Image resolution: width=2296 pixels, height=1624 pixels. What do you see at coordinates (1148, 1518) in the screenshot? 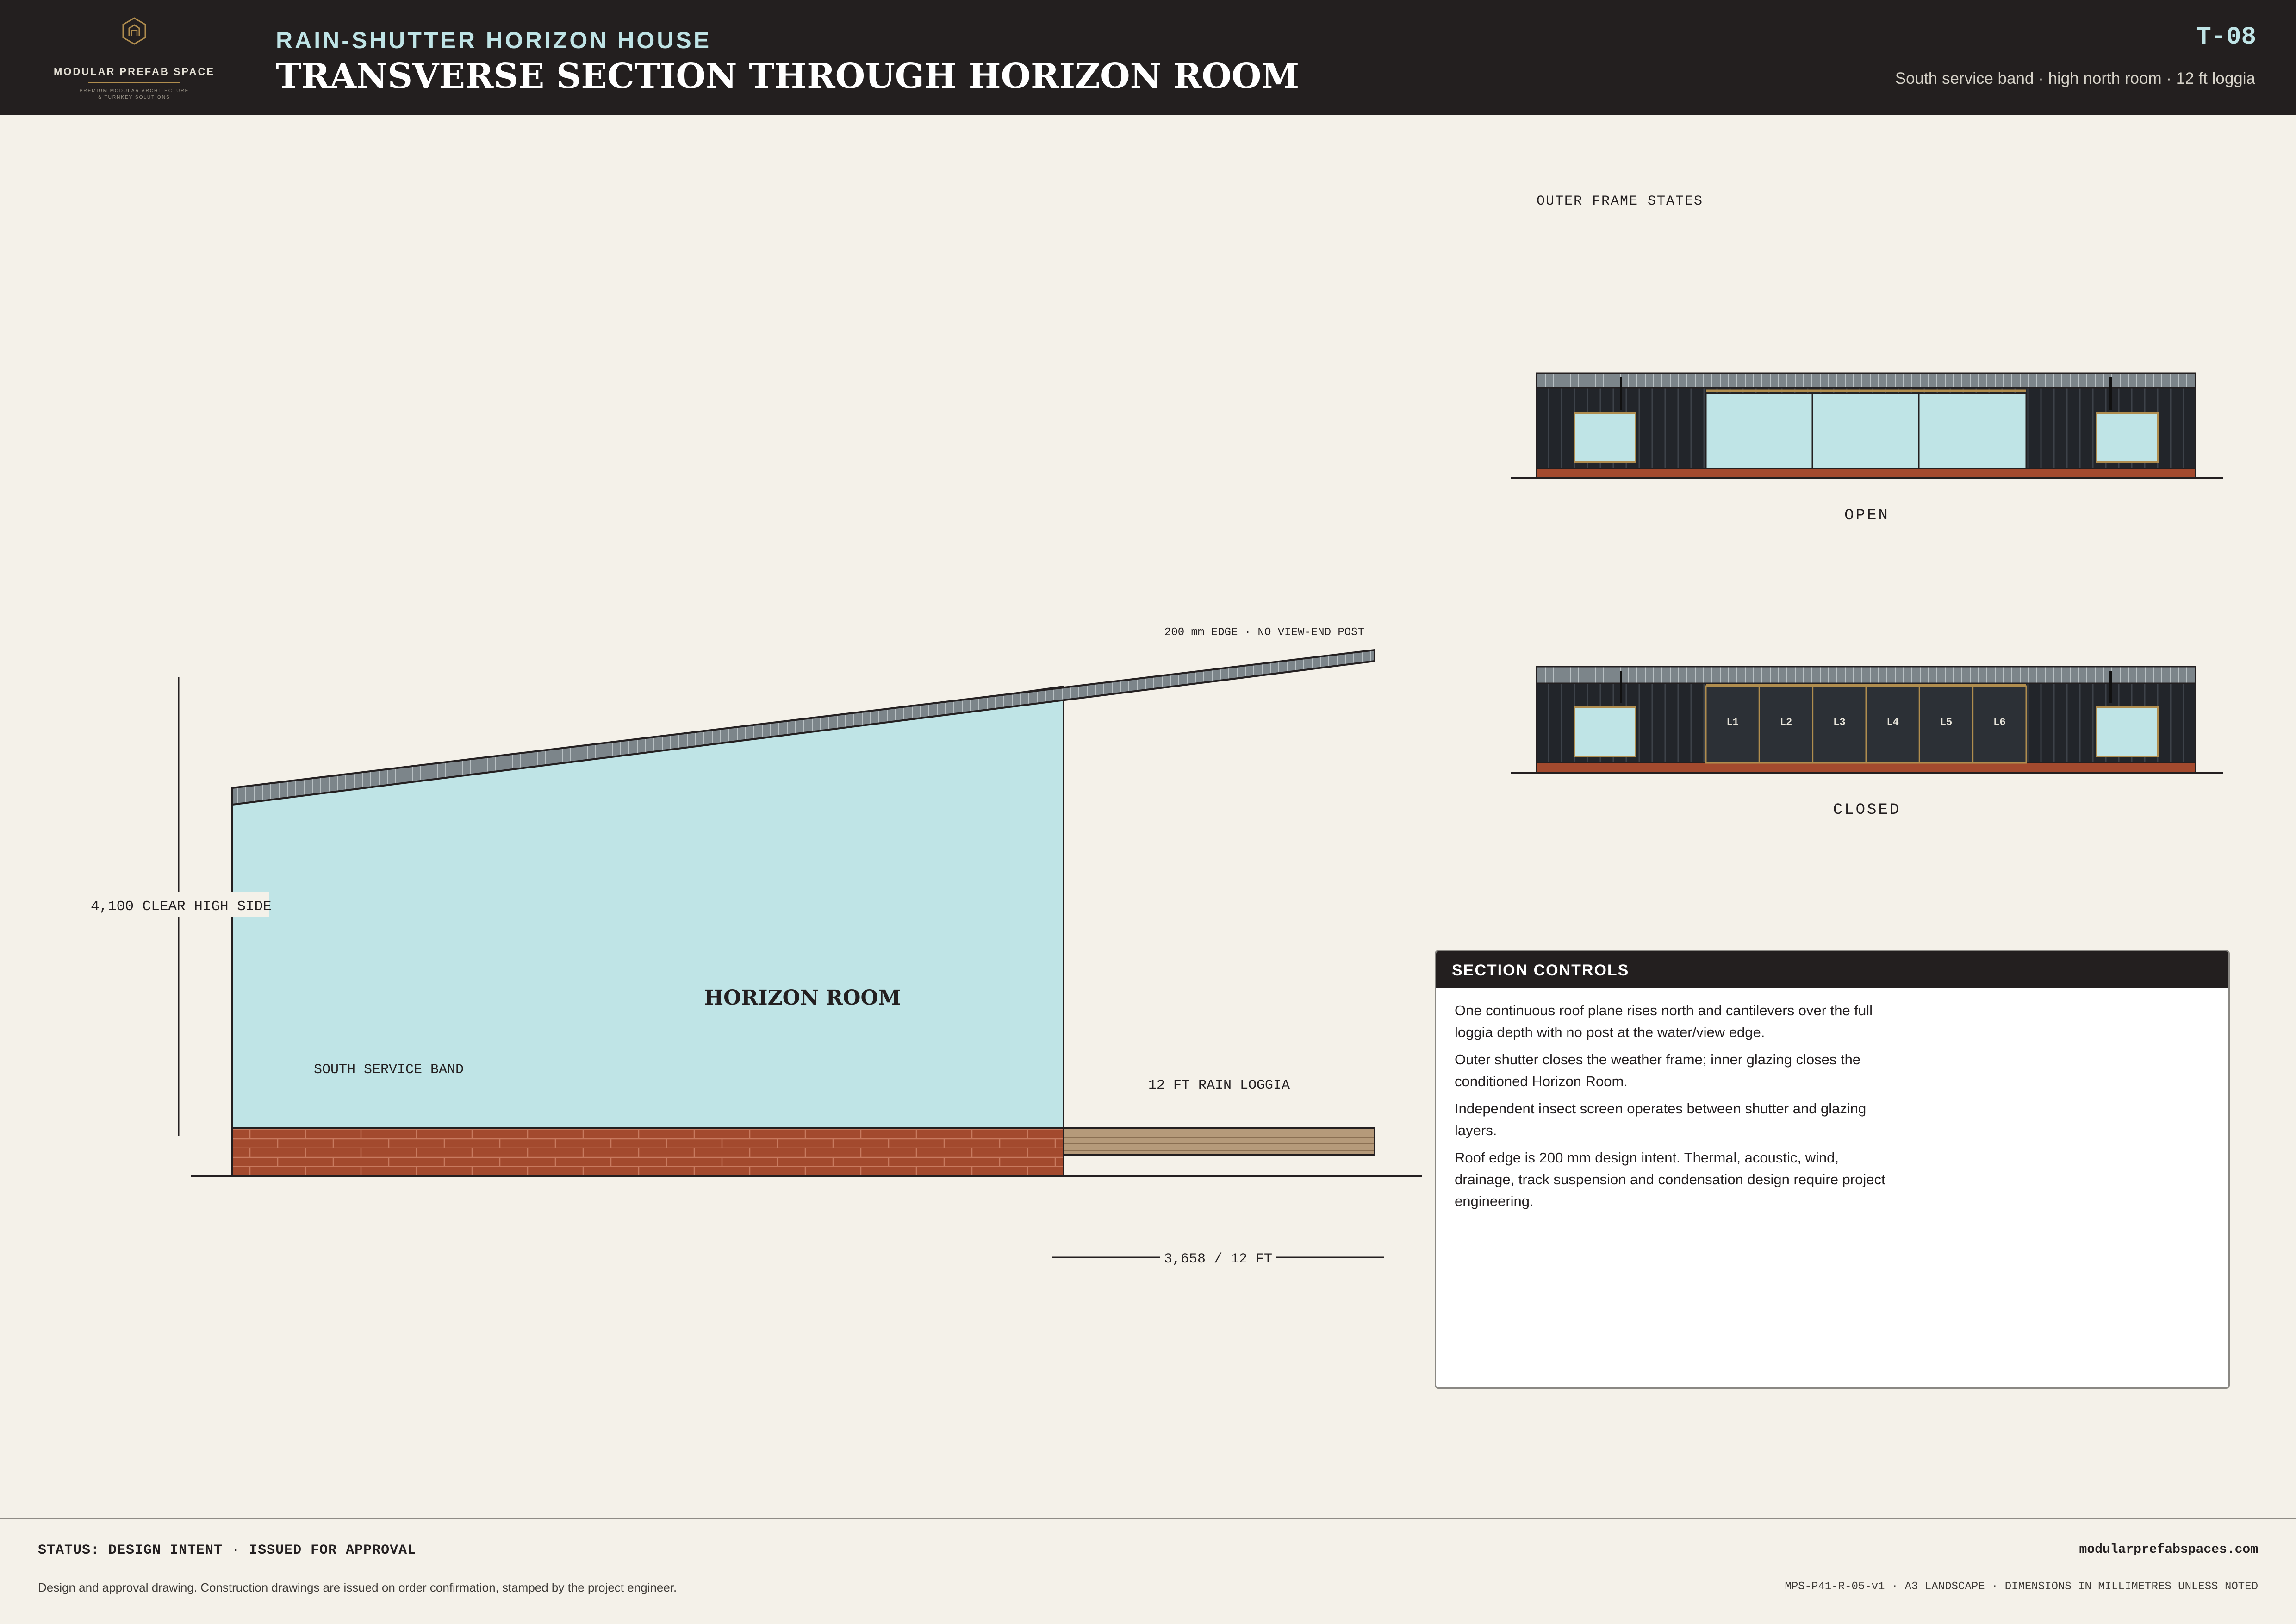
I see `footer-divider` at bounding box center [1148, 1518].